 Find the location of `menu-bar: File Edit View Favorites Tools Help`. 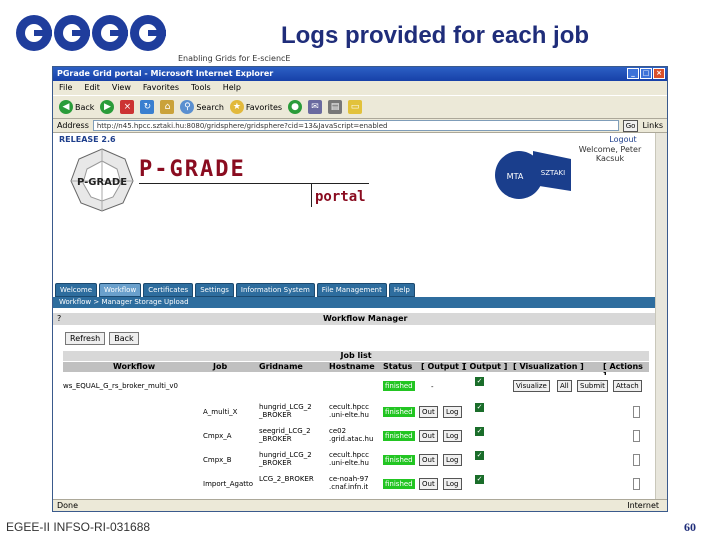

menu-bar: File Edit View Favorites Tools Help is located at coordinates (360, 88).